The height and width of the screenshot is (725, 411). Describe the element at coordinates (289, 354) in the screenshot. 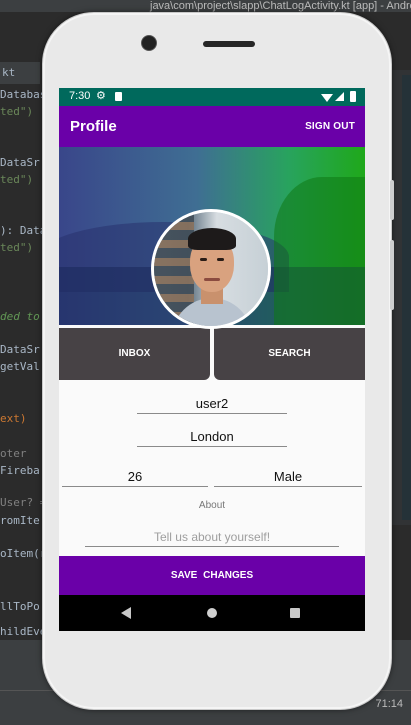

I see `search-button: SEARCH` at that location.